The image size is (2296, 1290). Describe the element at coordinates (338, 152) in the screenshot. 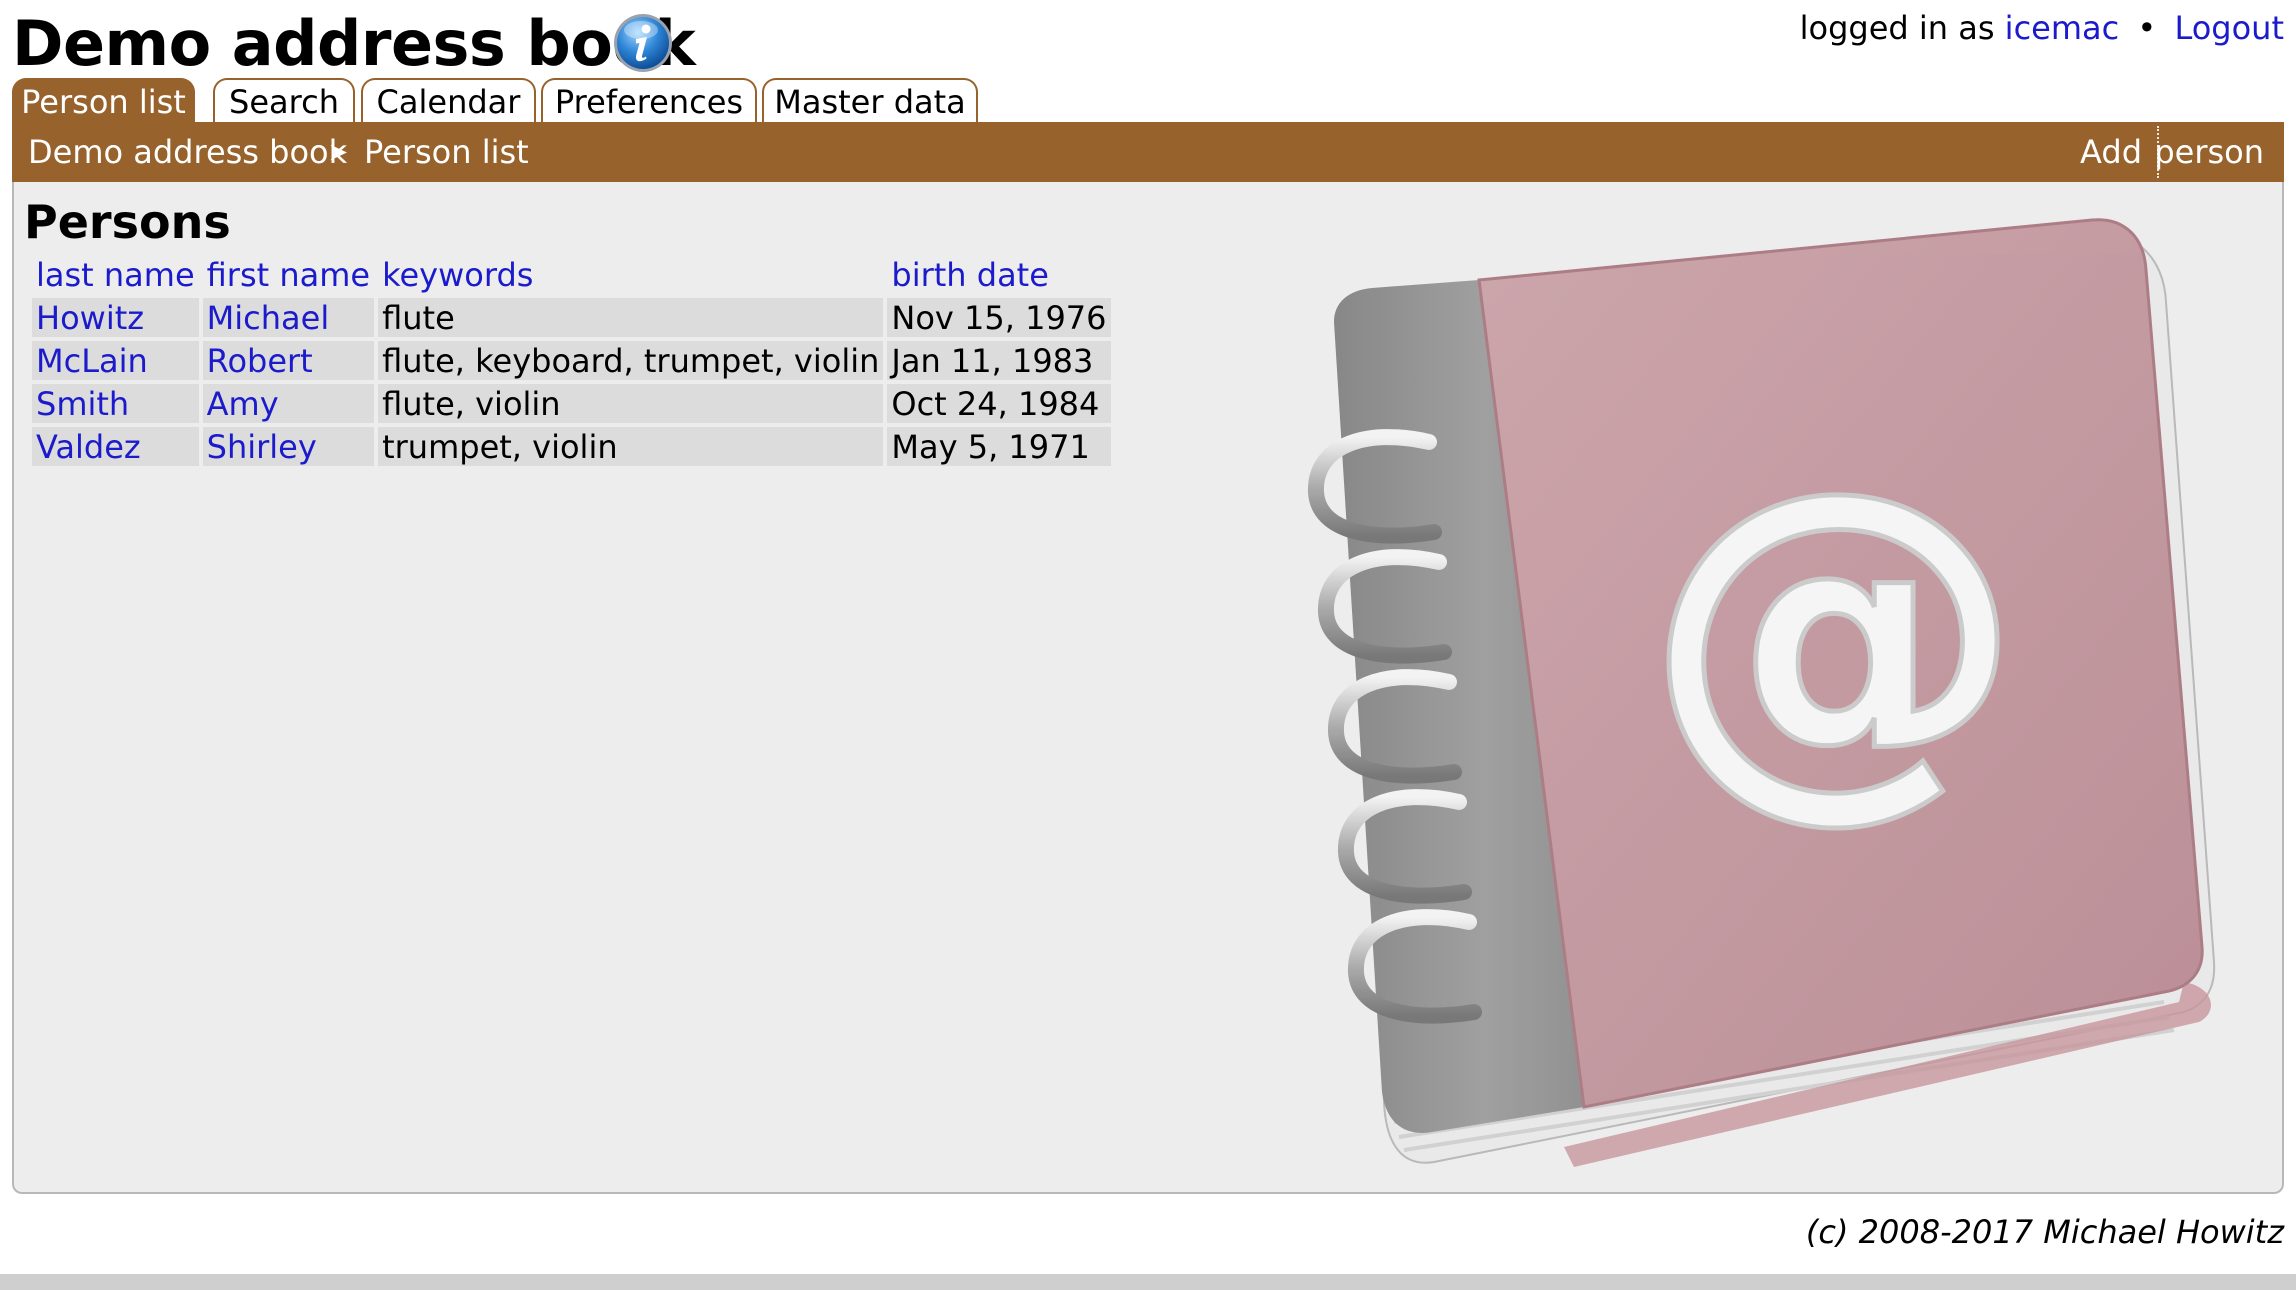

I see `breadcrumb-arrow-icon: ➤` at that location.